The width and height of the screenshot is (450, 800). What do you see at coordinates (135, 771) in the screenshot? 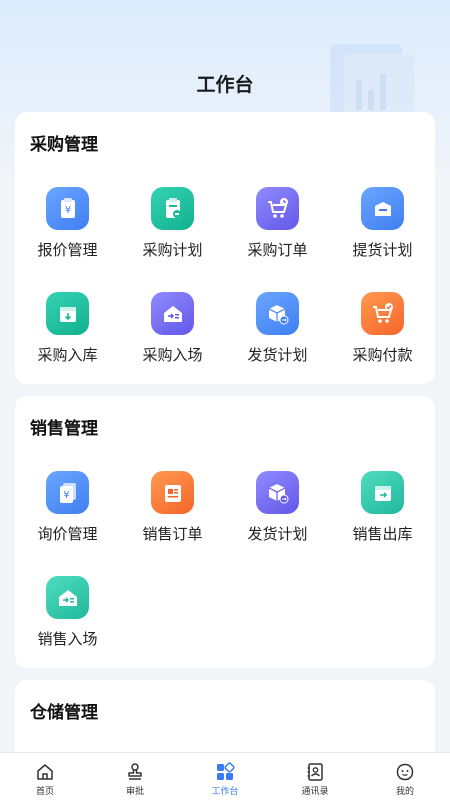
I see `stamp-icon` at bounding box center [135, 771].